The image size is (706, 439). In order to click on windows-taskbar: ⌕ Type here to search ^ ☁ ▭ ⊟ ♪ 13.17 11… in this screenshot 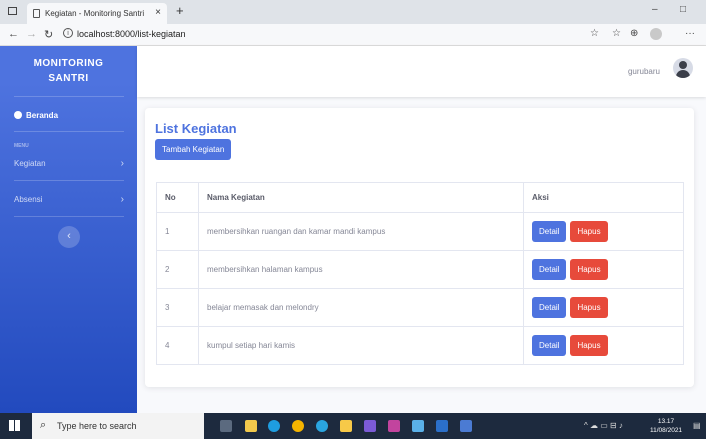, I will do `click(353, 426)`.